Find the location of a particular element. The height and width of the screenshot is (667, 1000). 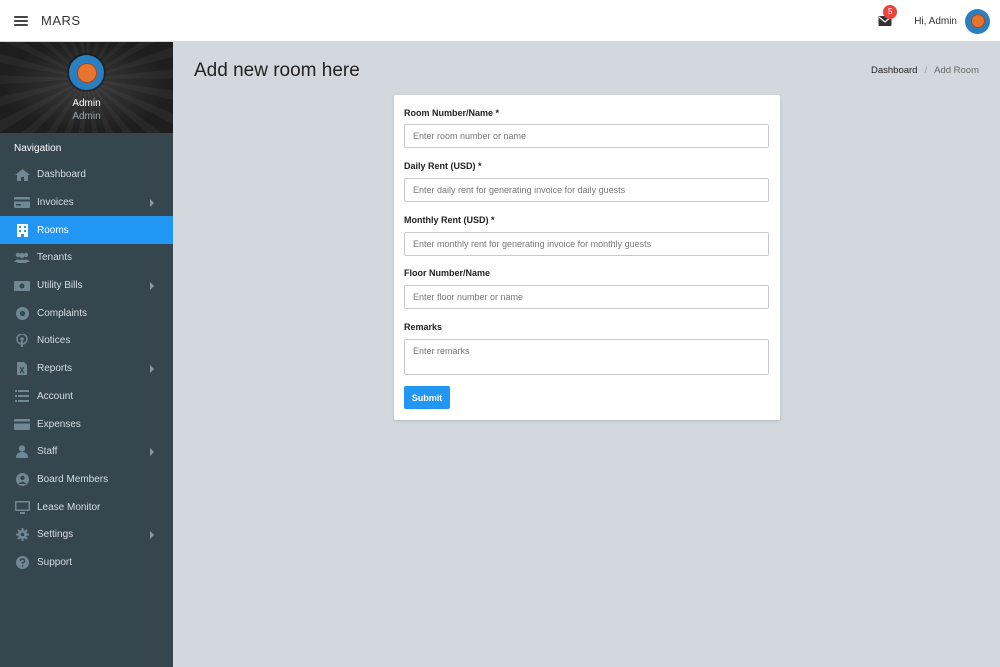

remarks-label: Remarks is located at coordinates (423, 327).